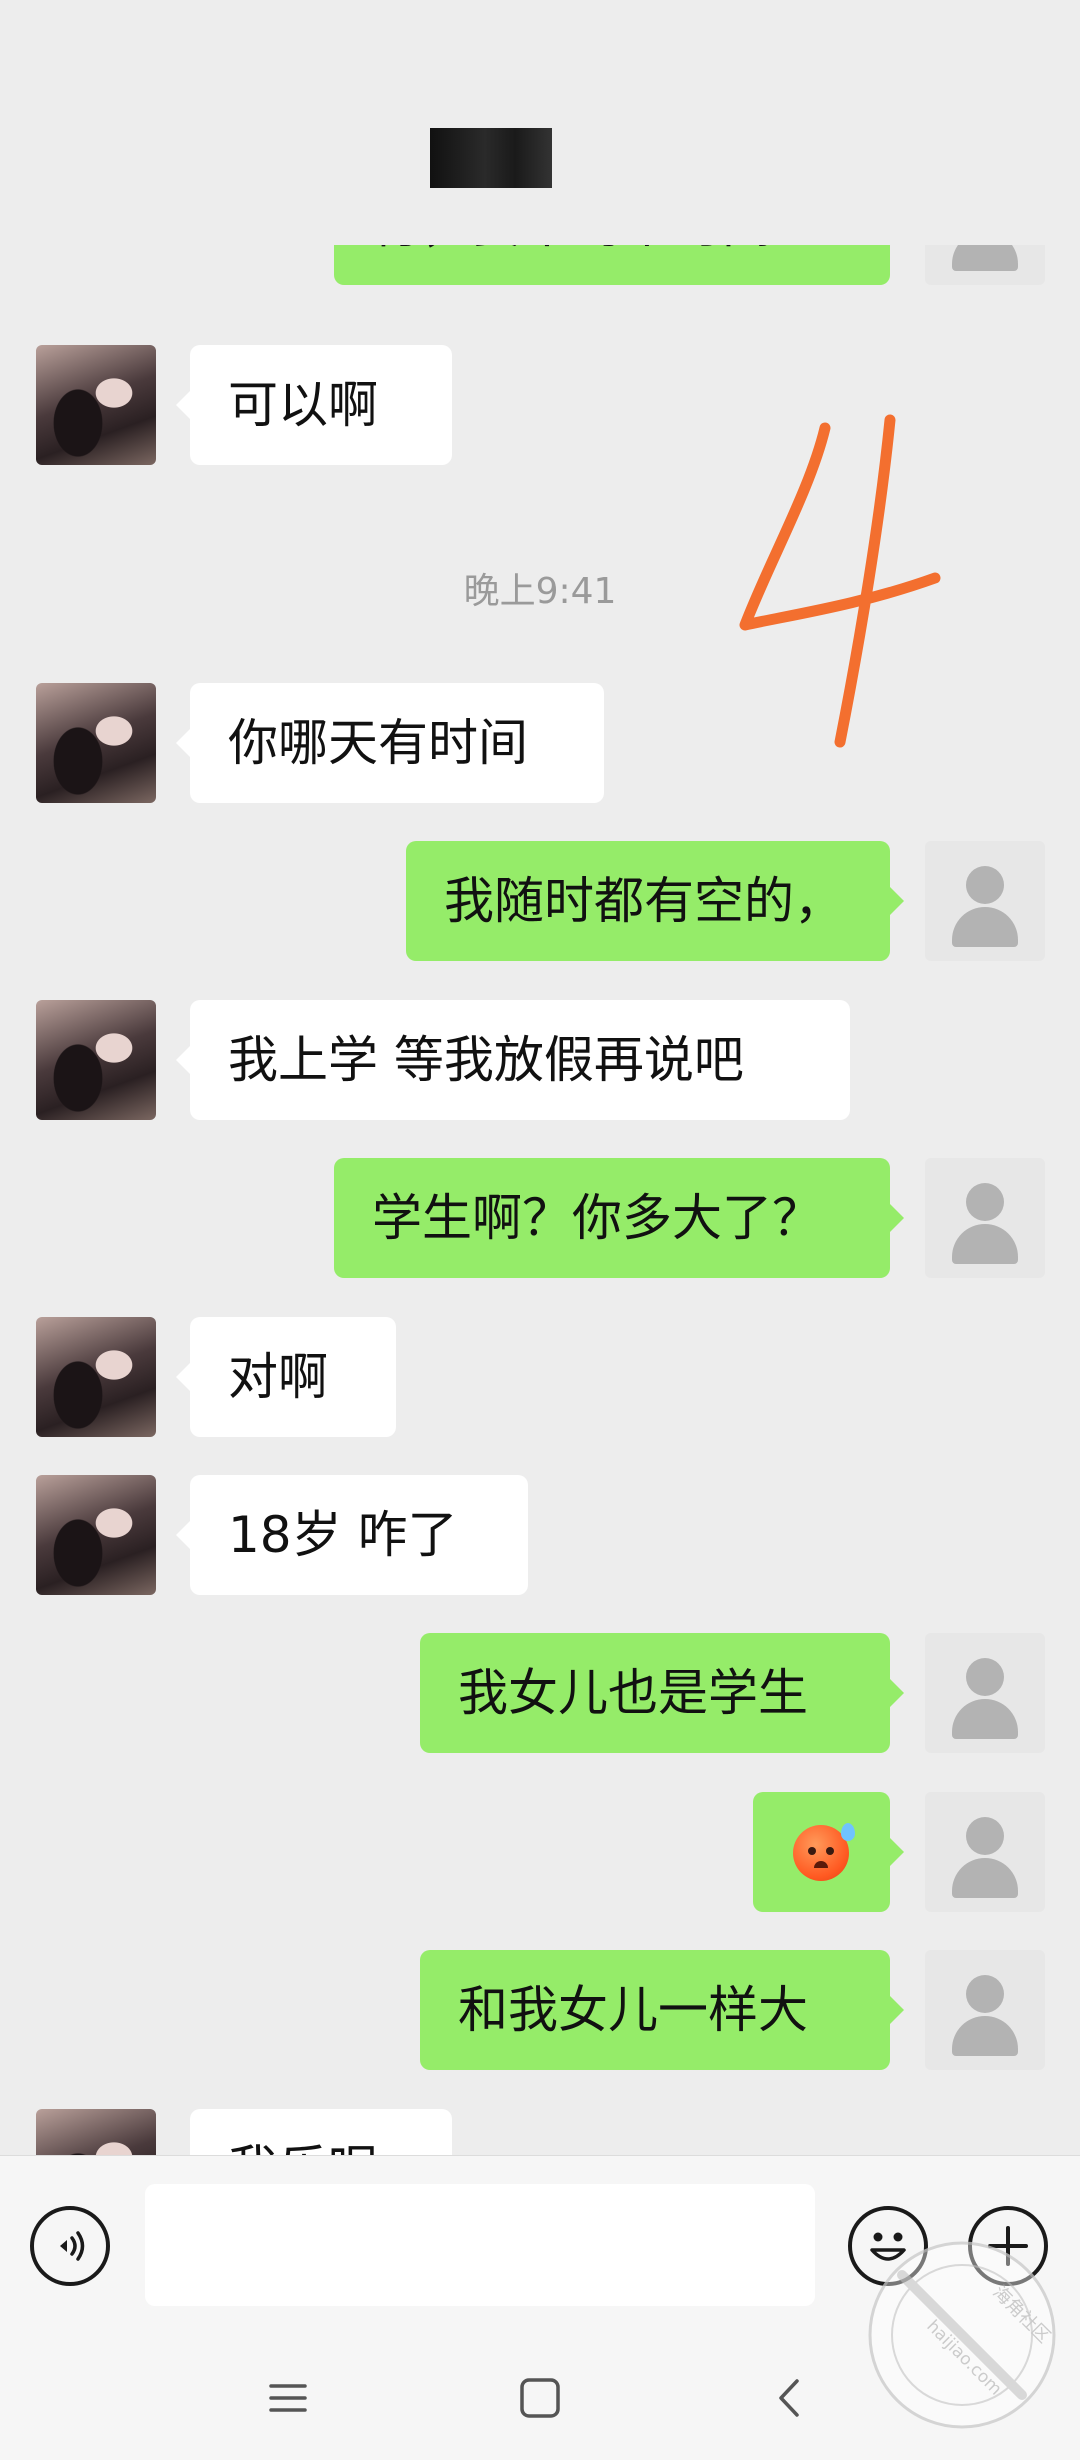 The image size is (1080, 2460). I want to click on message-bubble-out: 我随时都有空的，, so click(655, 901).